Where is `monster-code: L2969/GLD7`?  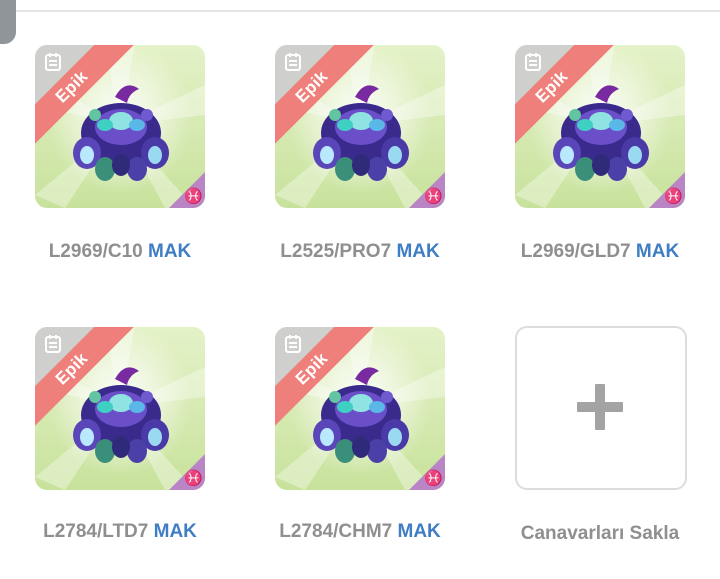 monster-code: L2969/GLD7 is located at coordinates (575, 251).